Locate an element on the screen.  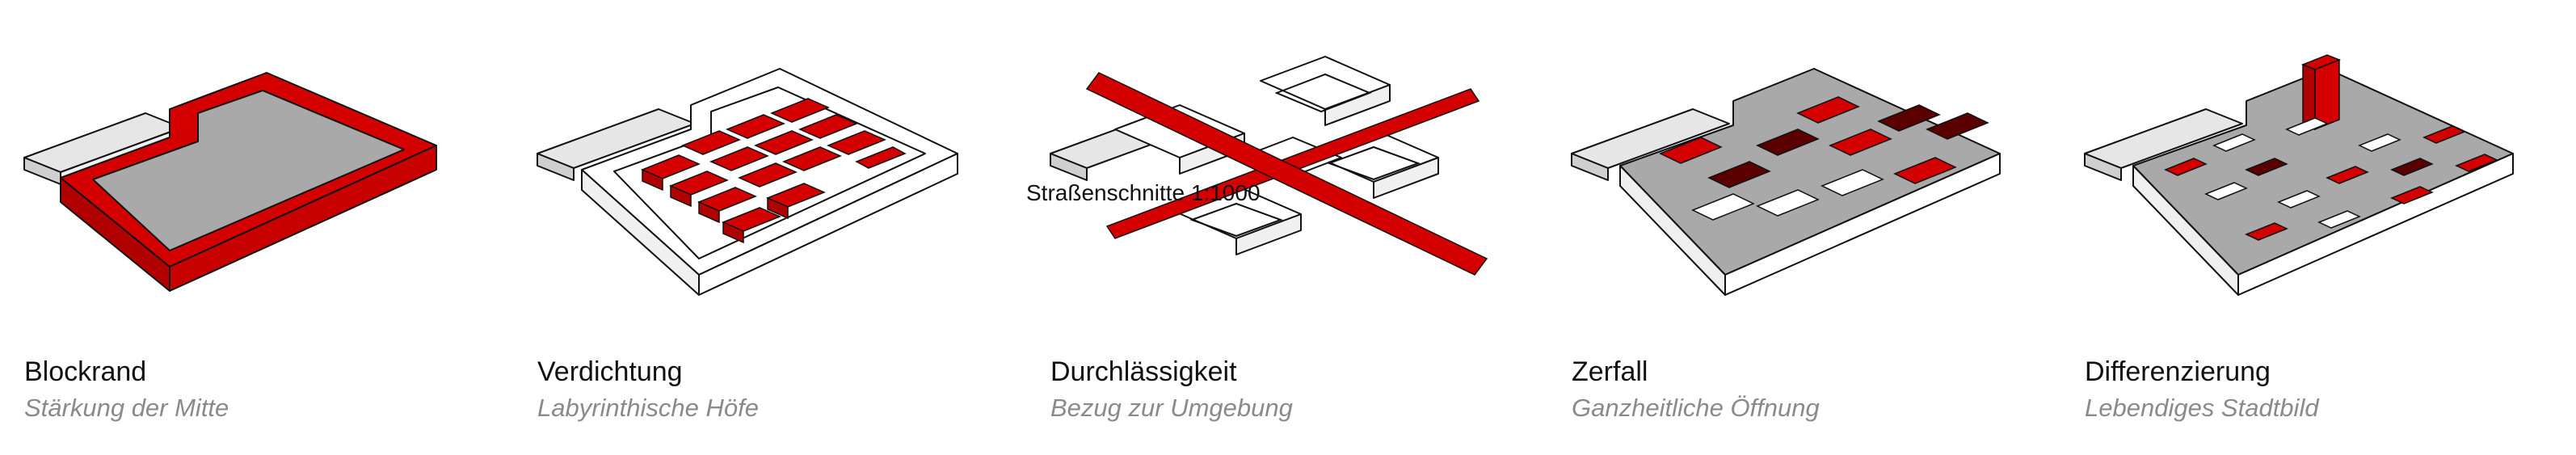
panel-title: Durchlässigkeit is located at coordinates (1143, 371).